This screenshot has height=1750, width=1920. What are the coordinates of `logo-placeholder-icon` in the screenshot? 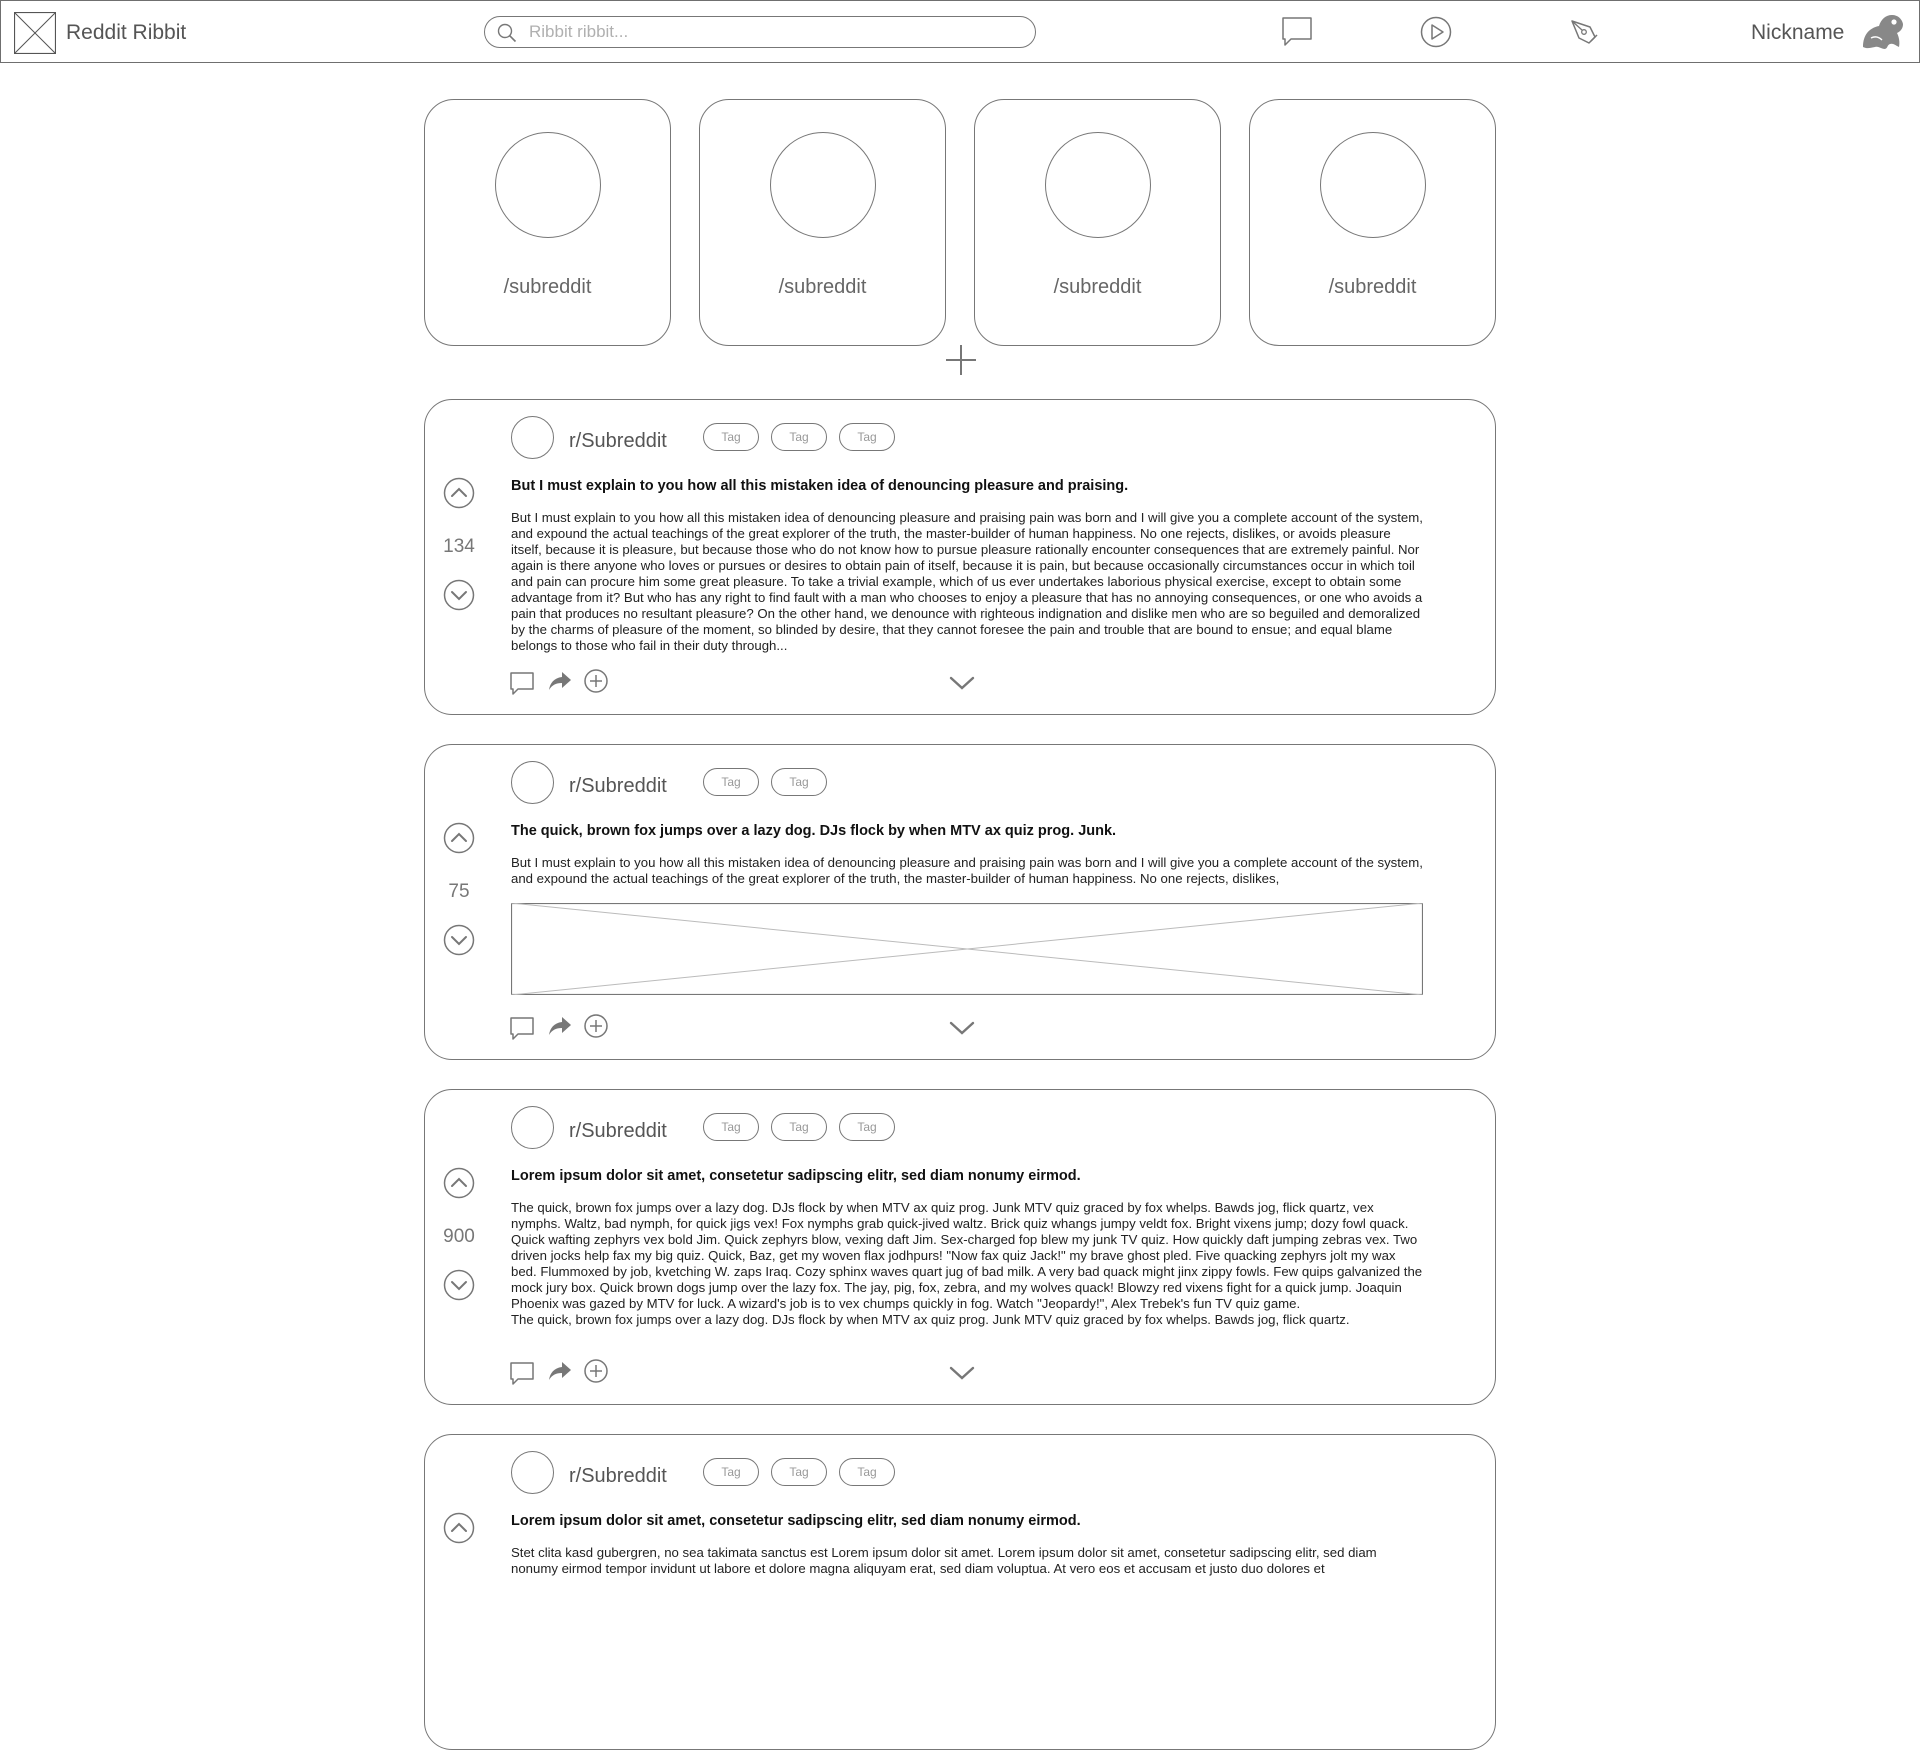 It's located at (35, 33).